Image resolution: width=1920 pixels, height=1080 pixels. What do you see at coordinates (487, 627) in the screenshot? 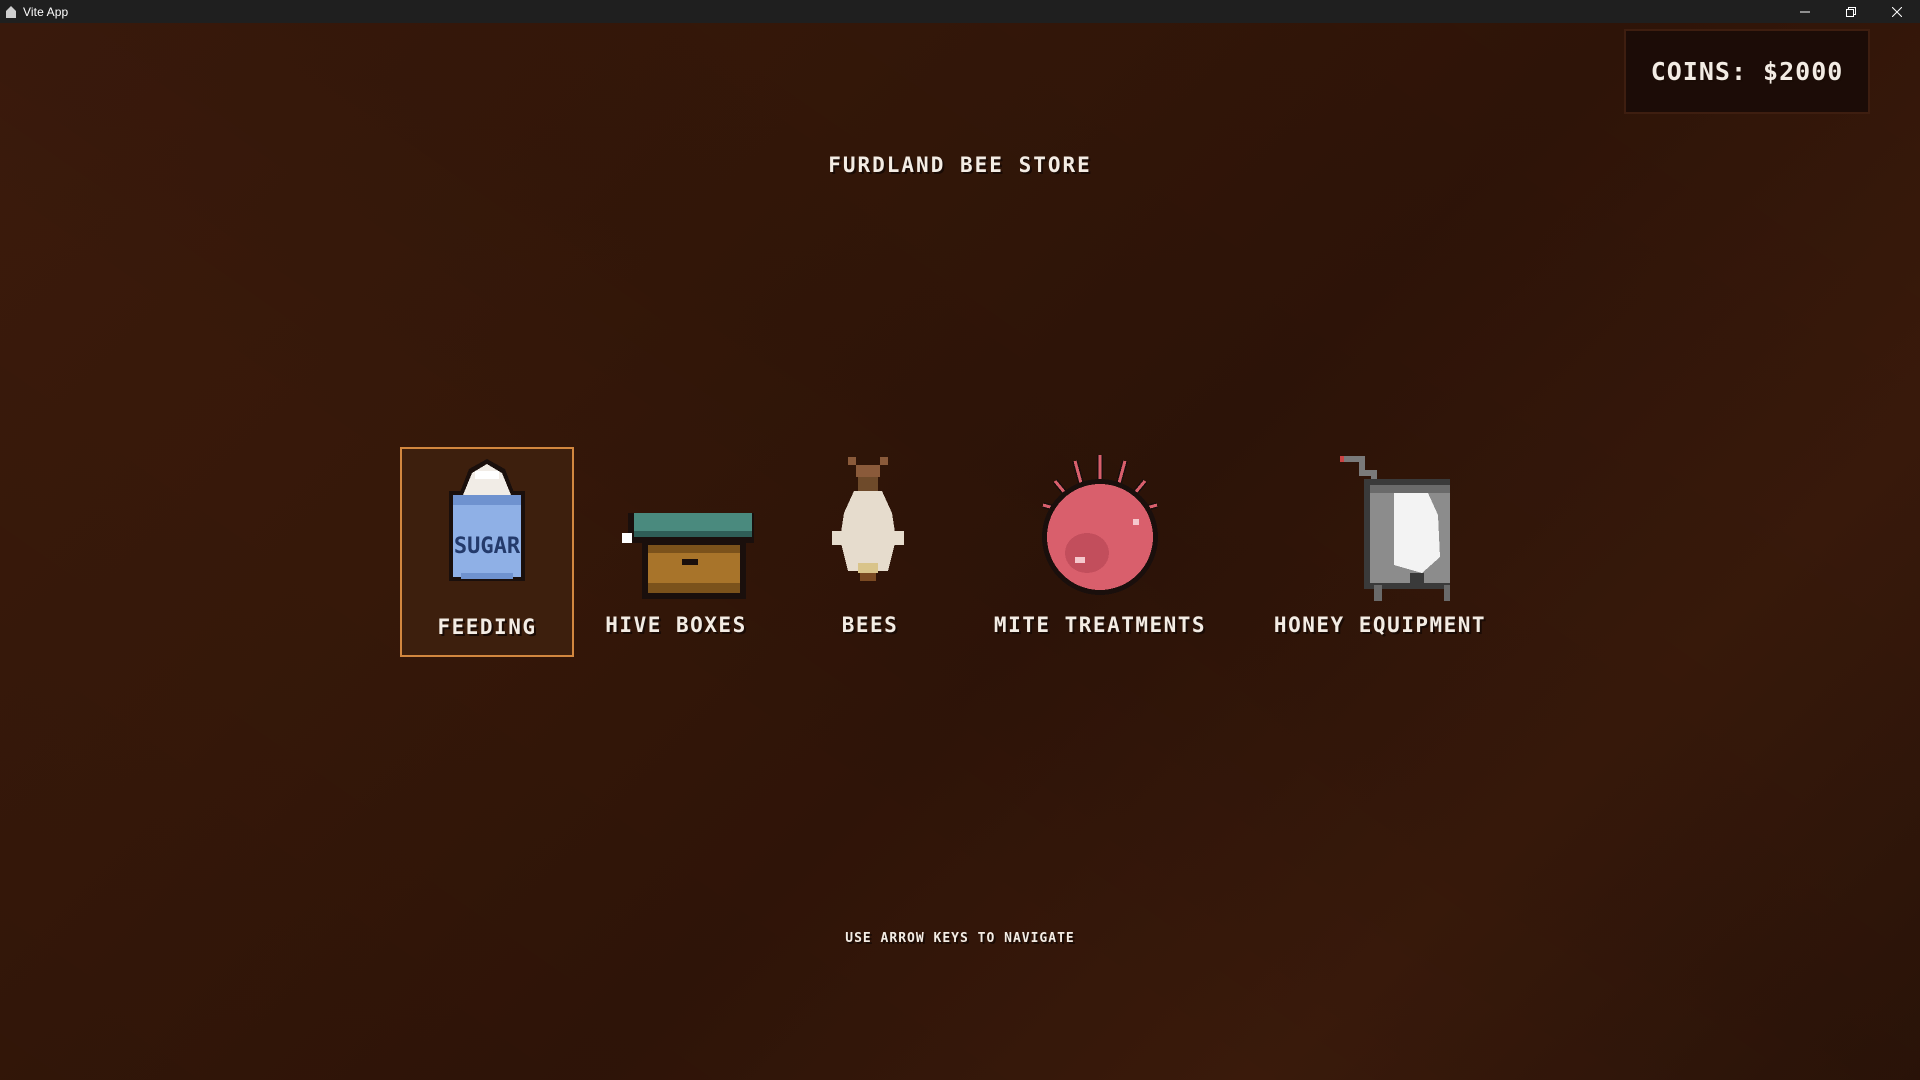
I see `category-label: FEEDING` at bounding box center [487, 627].